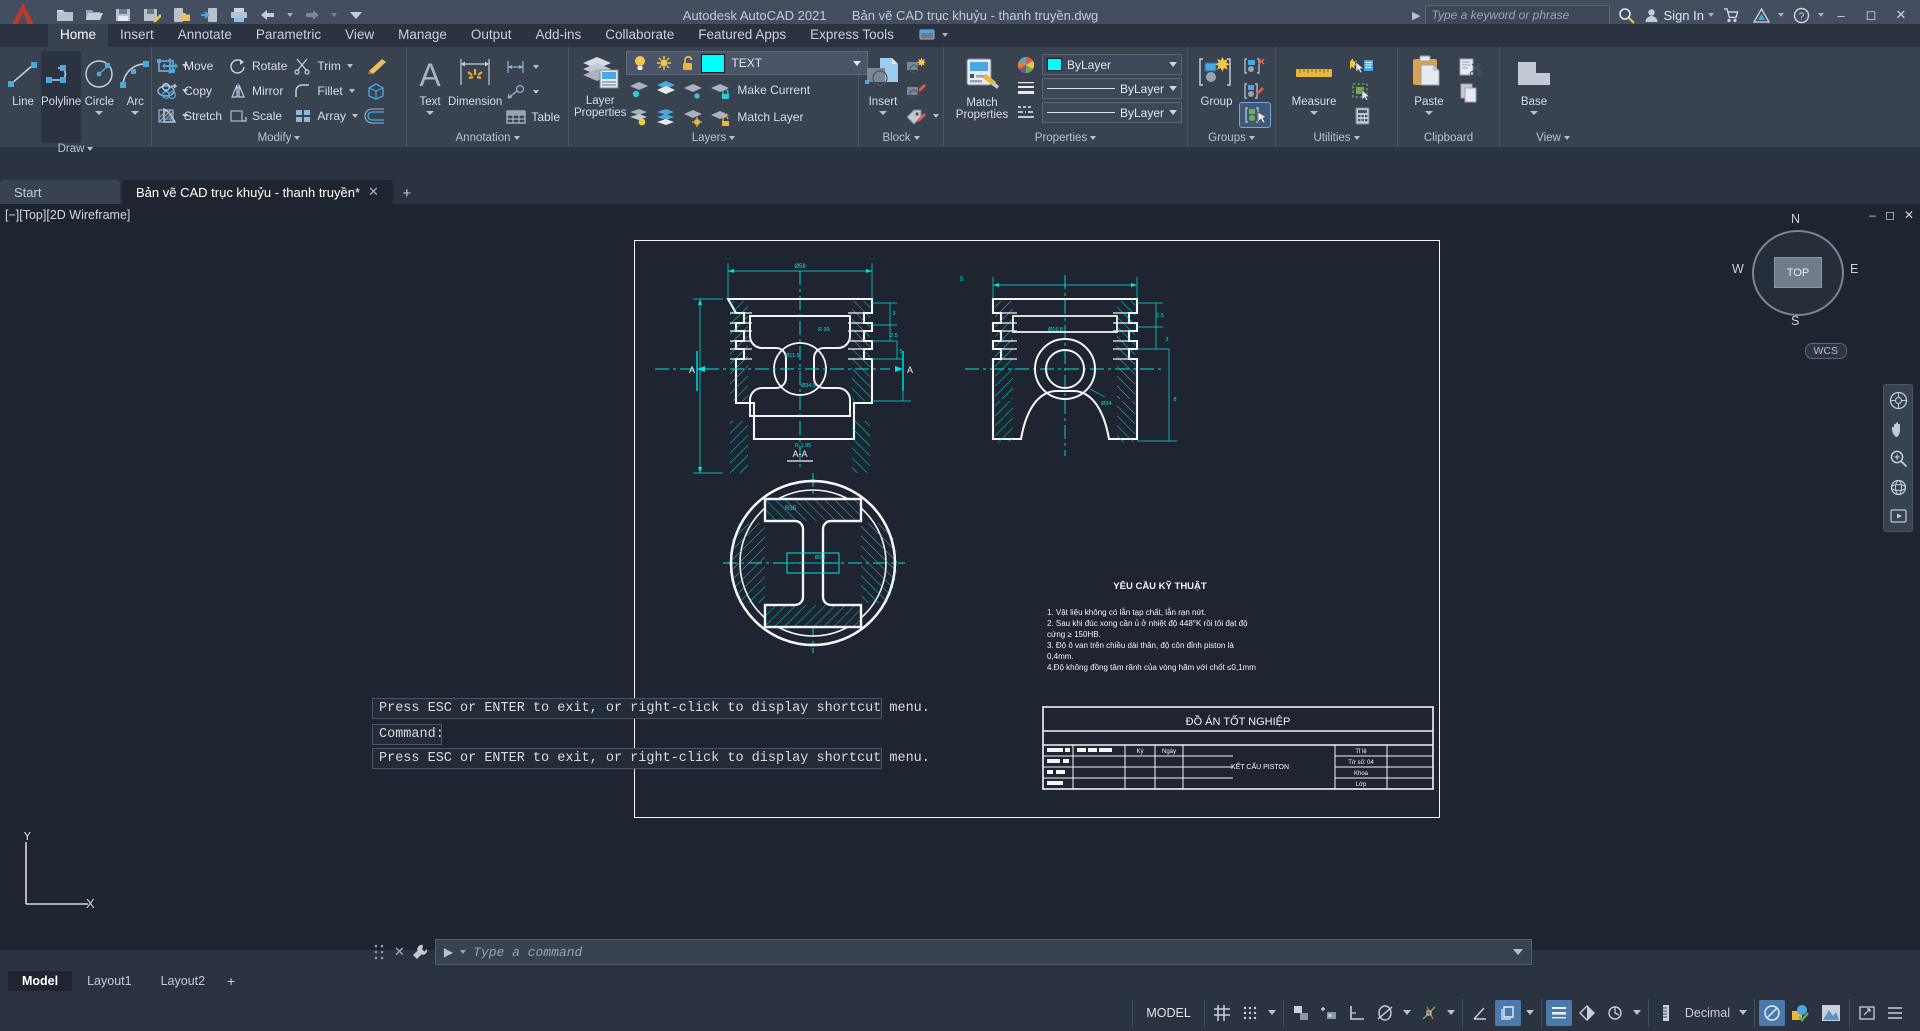 Image resolution: width=1920 pixels, height=1031 pixels. What do you see at coordinates (1271, 1012) in the screenshot?
I see `snap-dropdown-icon` at bounding box center [1271, 1012].